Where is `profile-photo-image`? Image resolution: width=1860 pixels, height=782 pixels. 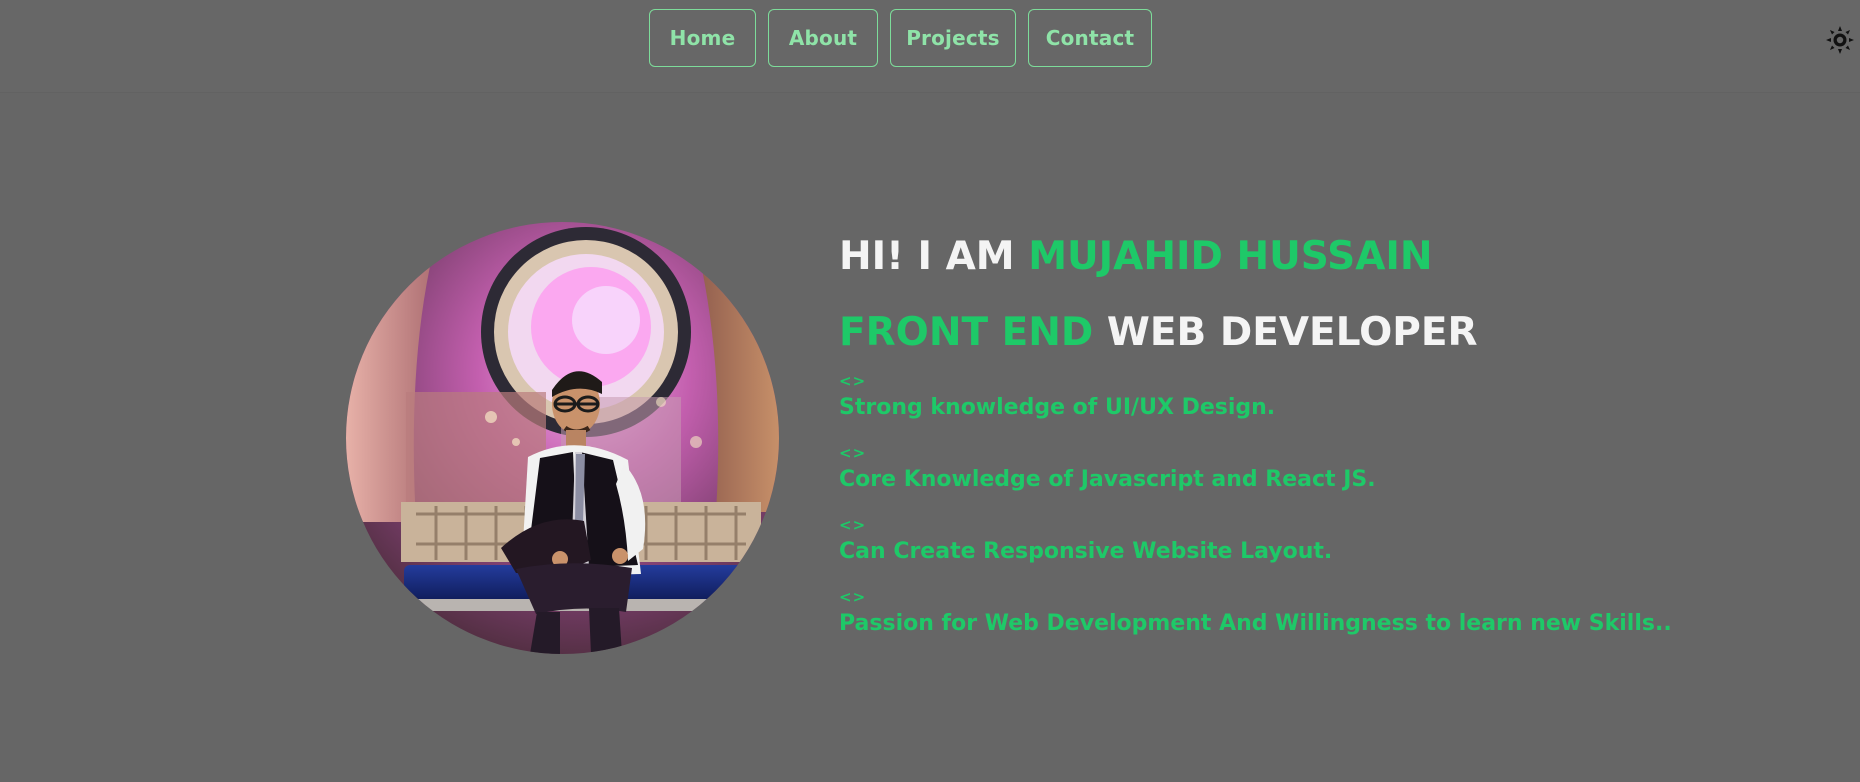 profile-photo-image is located at coordinates (562, 438).